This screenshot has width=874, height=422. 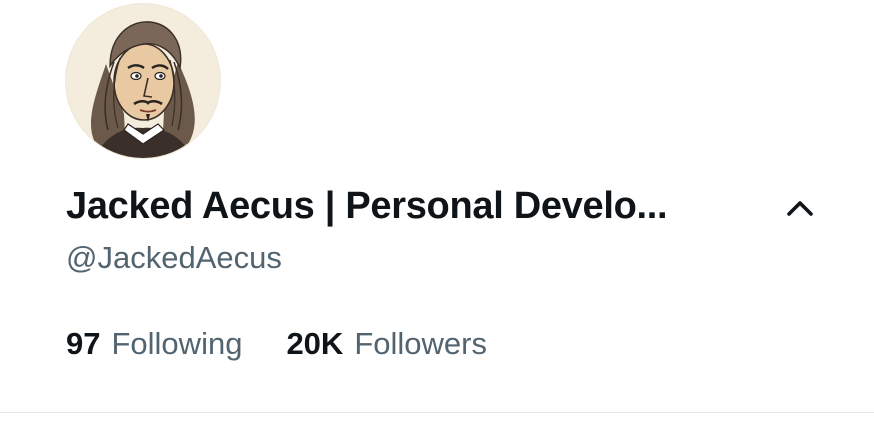 What do you see at coordinates (177, 343) in the screenshot?
I see `following-label: Following` at bounding box center [177, 343].